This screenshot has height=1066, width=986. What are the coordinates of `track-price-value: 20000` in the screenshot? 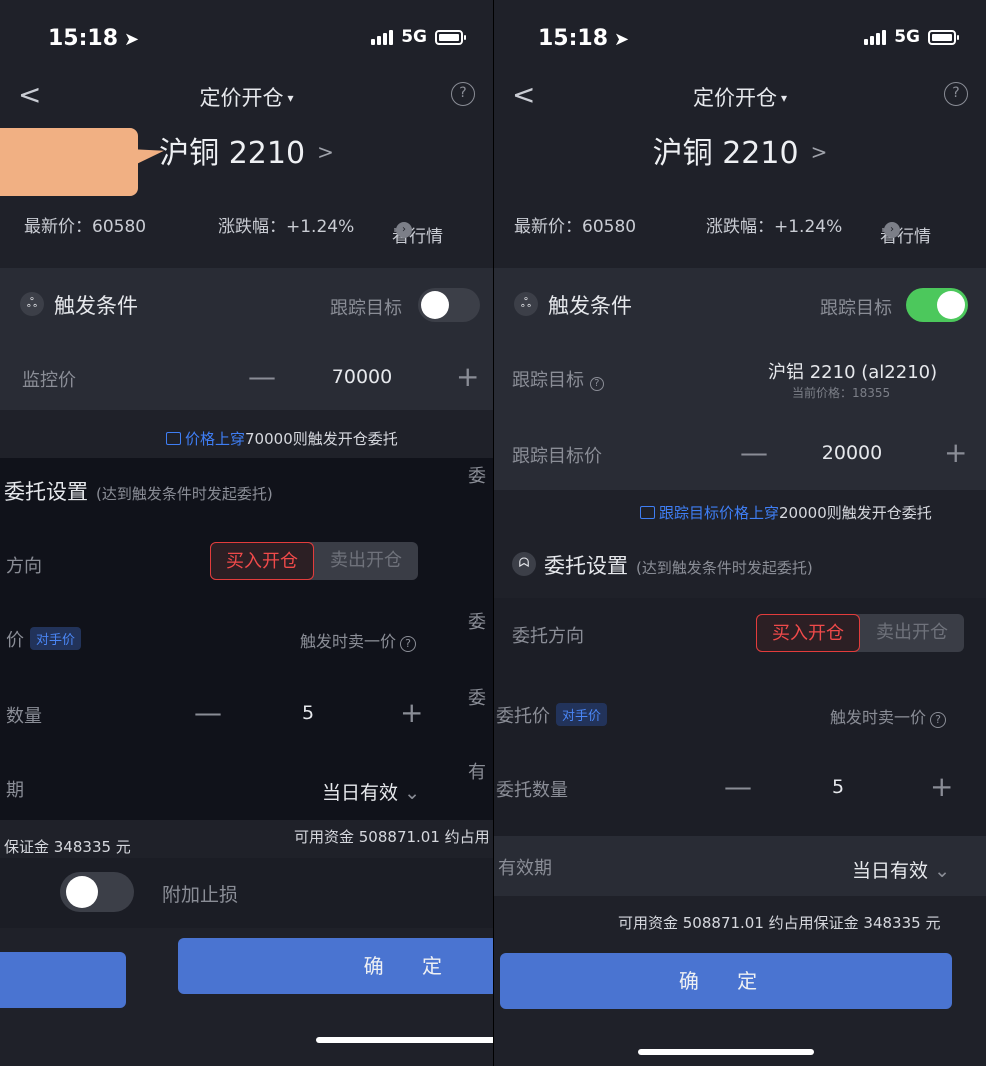 It's located at (852, 453).